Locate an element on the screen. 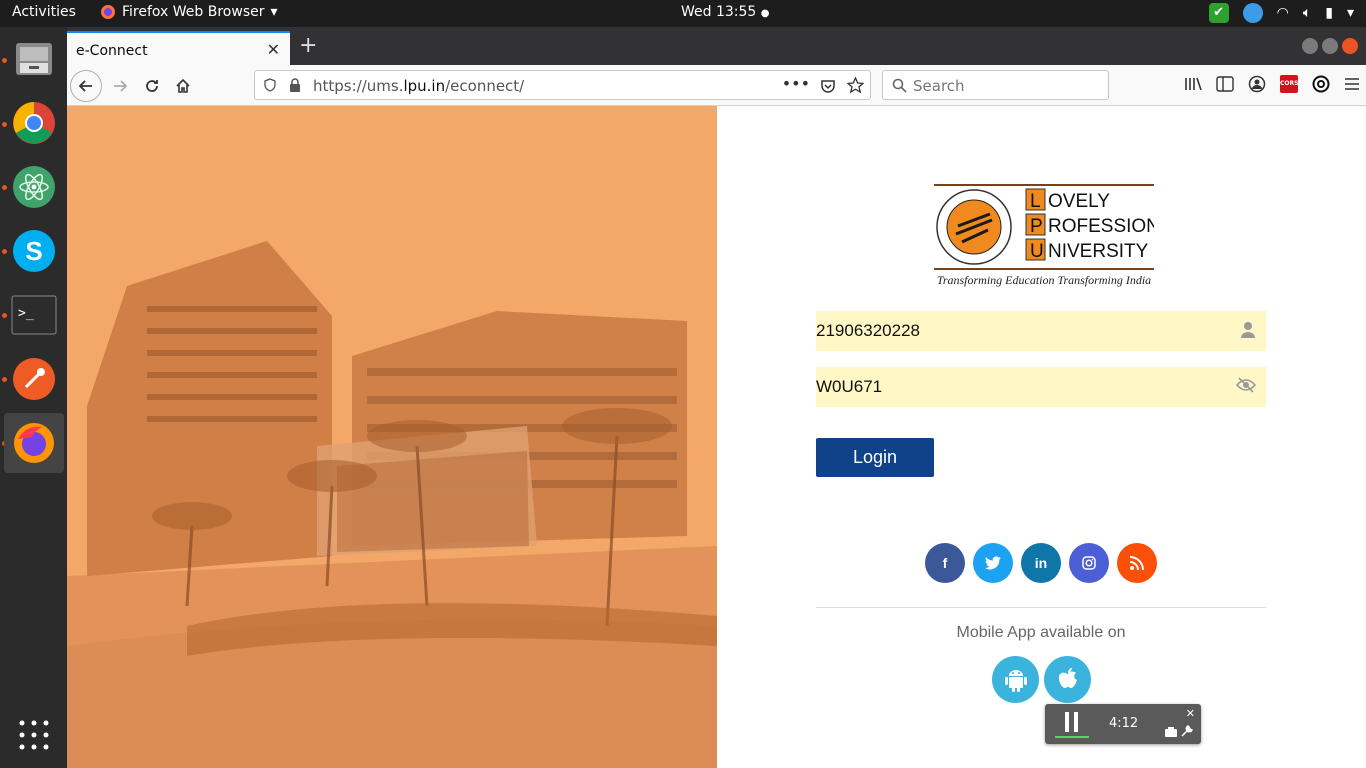 This screenshot has width=1366, height=768. logo-letter-l: L is located at coordinates (1035, 201).